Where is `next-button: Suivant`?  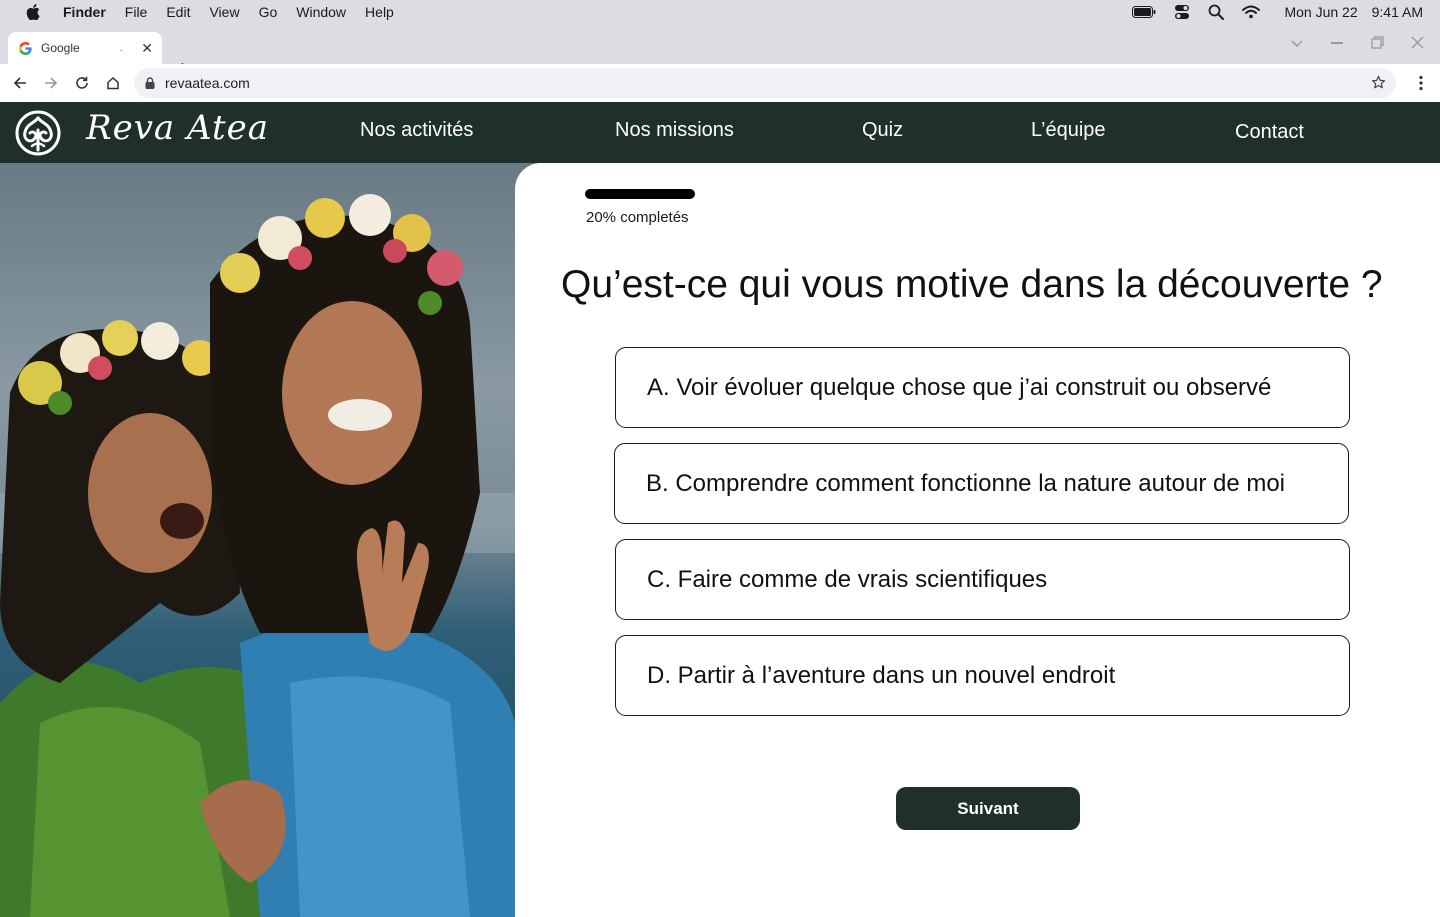 next-button: Suivant is located at coordinates (988, 808).